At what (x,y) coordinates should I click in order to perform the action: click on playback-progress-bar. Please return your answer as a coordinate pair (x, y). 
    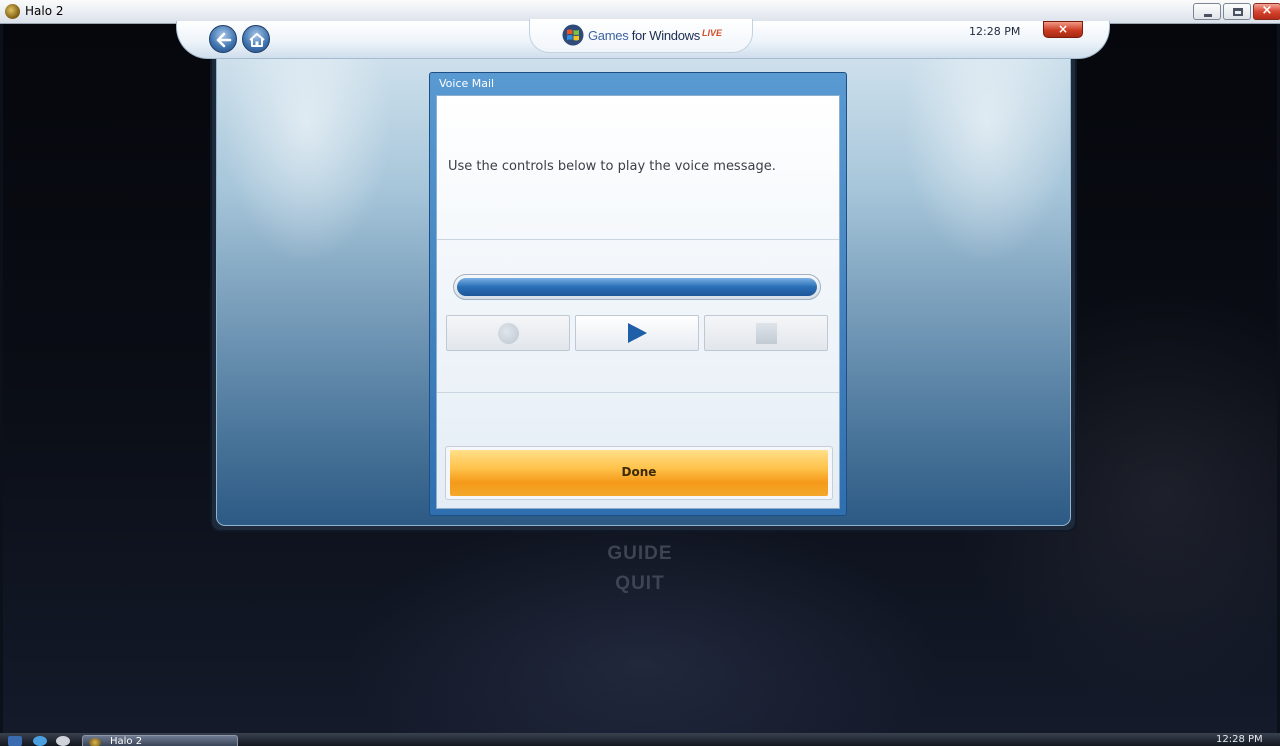
    Looking at the image, I should click on (637, 287).